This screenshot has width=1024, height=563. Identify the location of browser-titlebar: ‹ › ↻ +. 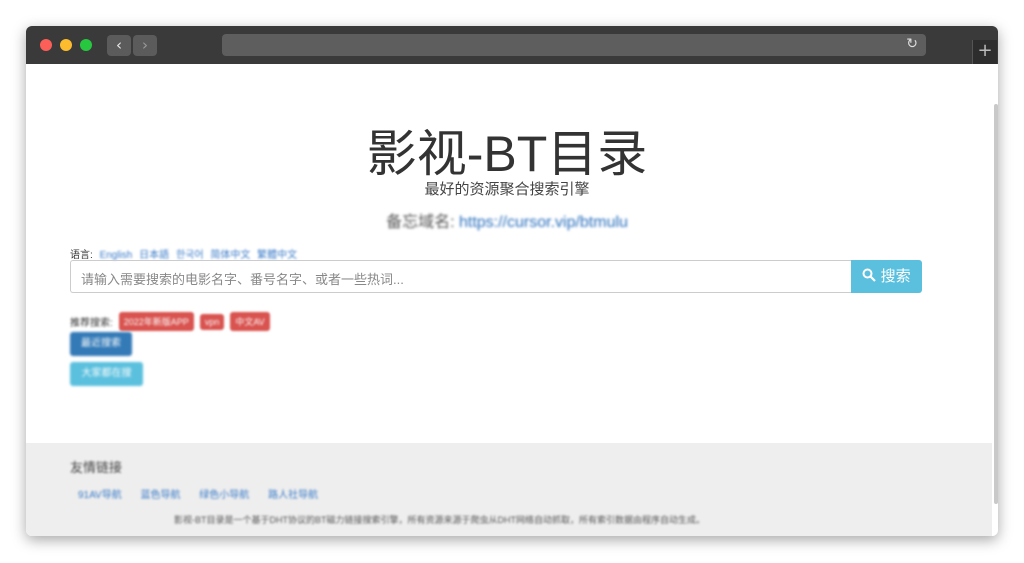
(512, 45).